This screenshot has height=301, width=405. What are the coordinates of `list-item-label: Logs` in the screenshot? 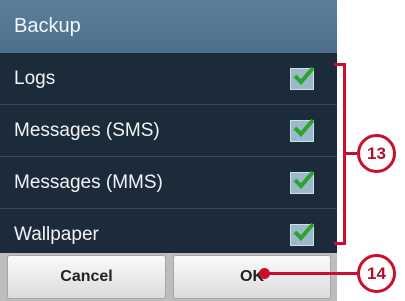 It's located at (35, 78).